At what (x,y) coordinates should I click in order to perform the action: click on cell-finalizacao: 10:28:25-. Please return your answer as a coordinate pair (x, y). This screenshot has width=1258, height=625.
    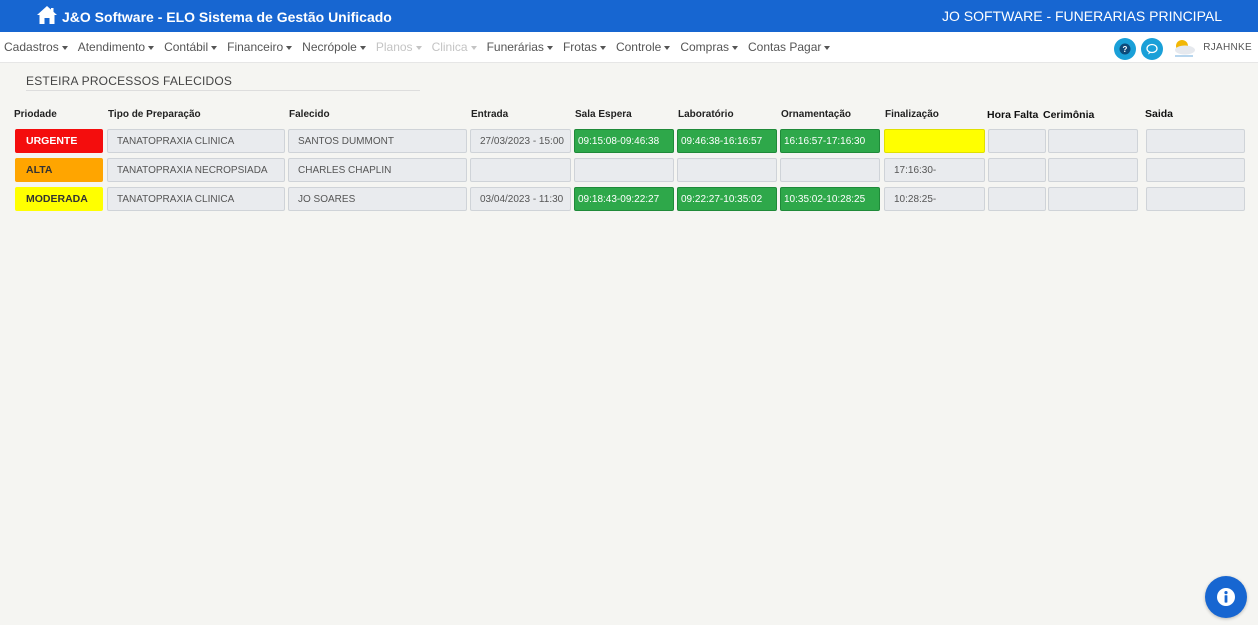
    Looking at the image, I should click on (934, 199).